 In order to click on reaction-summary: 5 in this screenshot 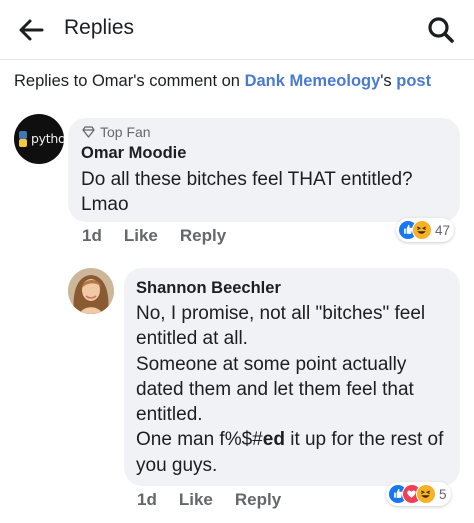, I will do `click(418, 494)`.